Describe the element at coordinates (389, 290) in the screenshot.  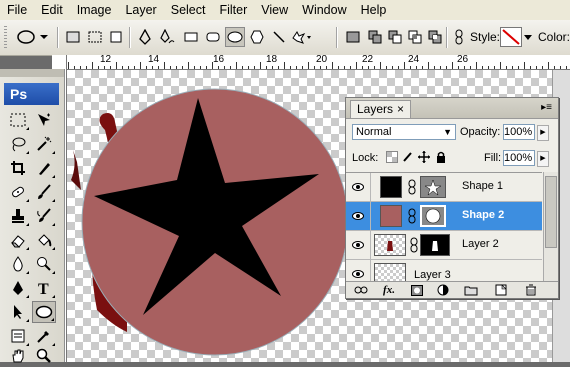
I see `layer-style-button: fx.` at that location.